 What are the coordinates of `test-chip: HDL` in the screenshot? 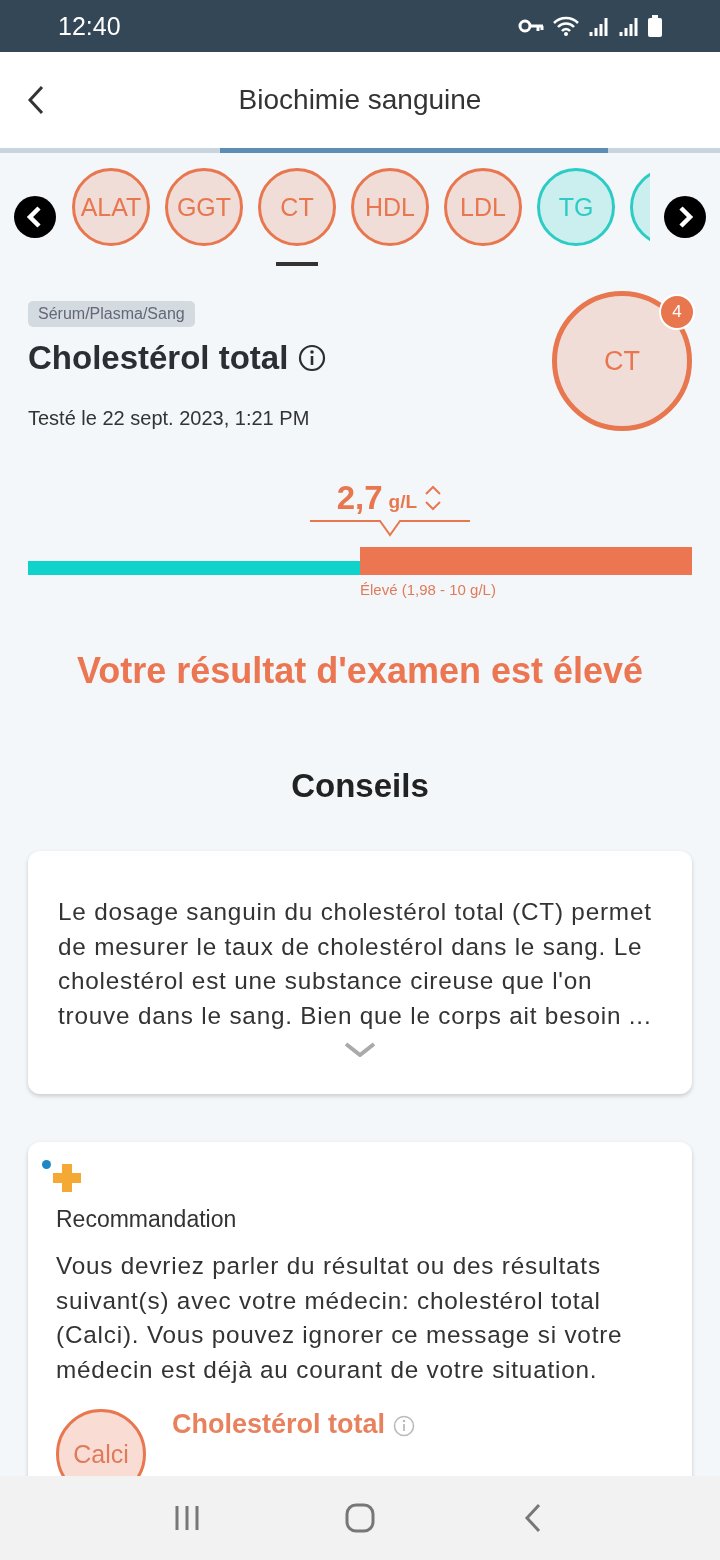 It's located at (390, 207).